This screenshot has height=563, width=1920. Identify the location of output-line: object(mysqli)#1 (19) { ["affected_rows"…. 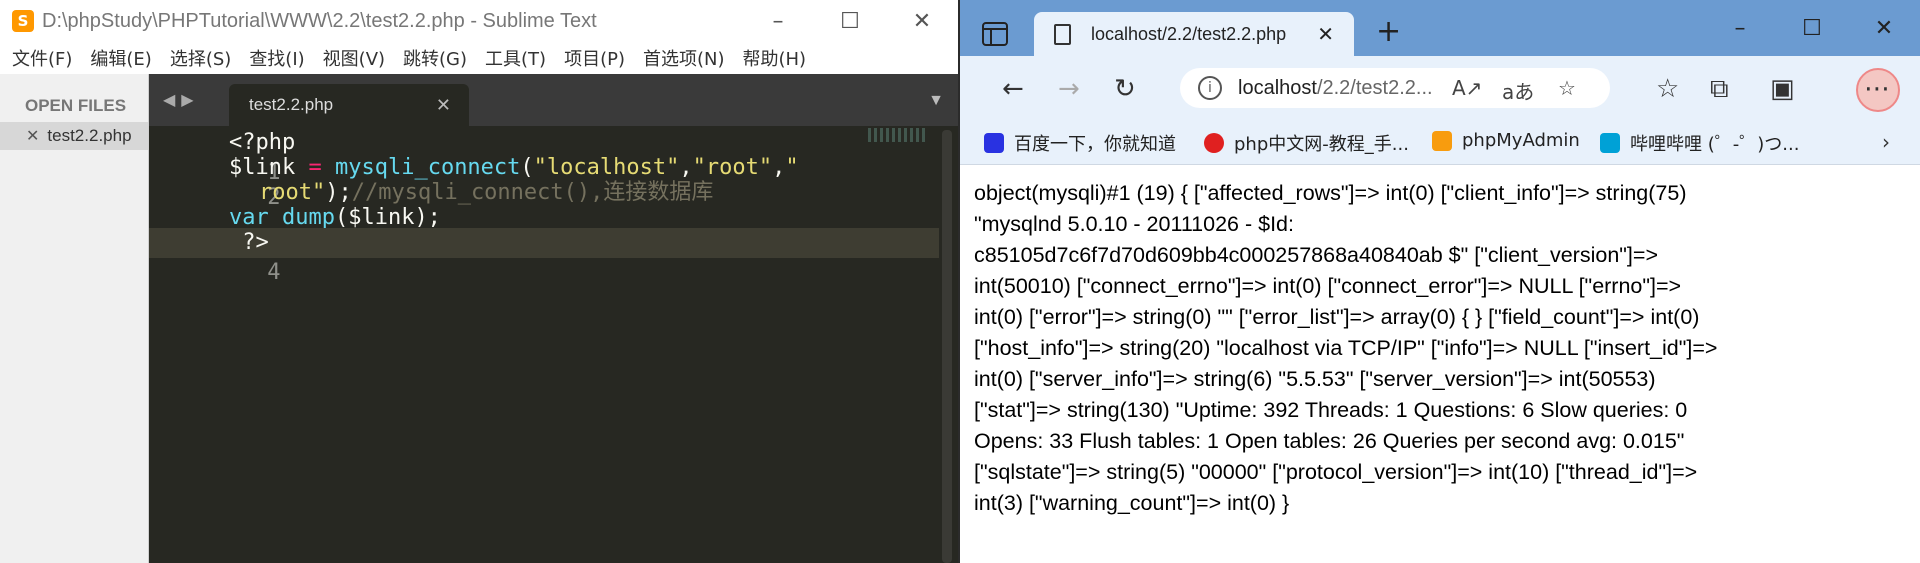
(1330, 193).